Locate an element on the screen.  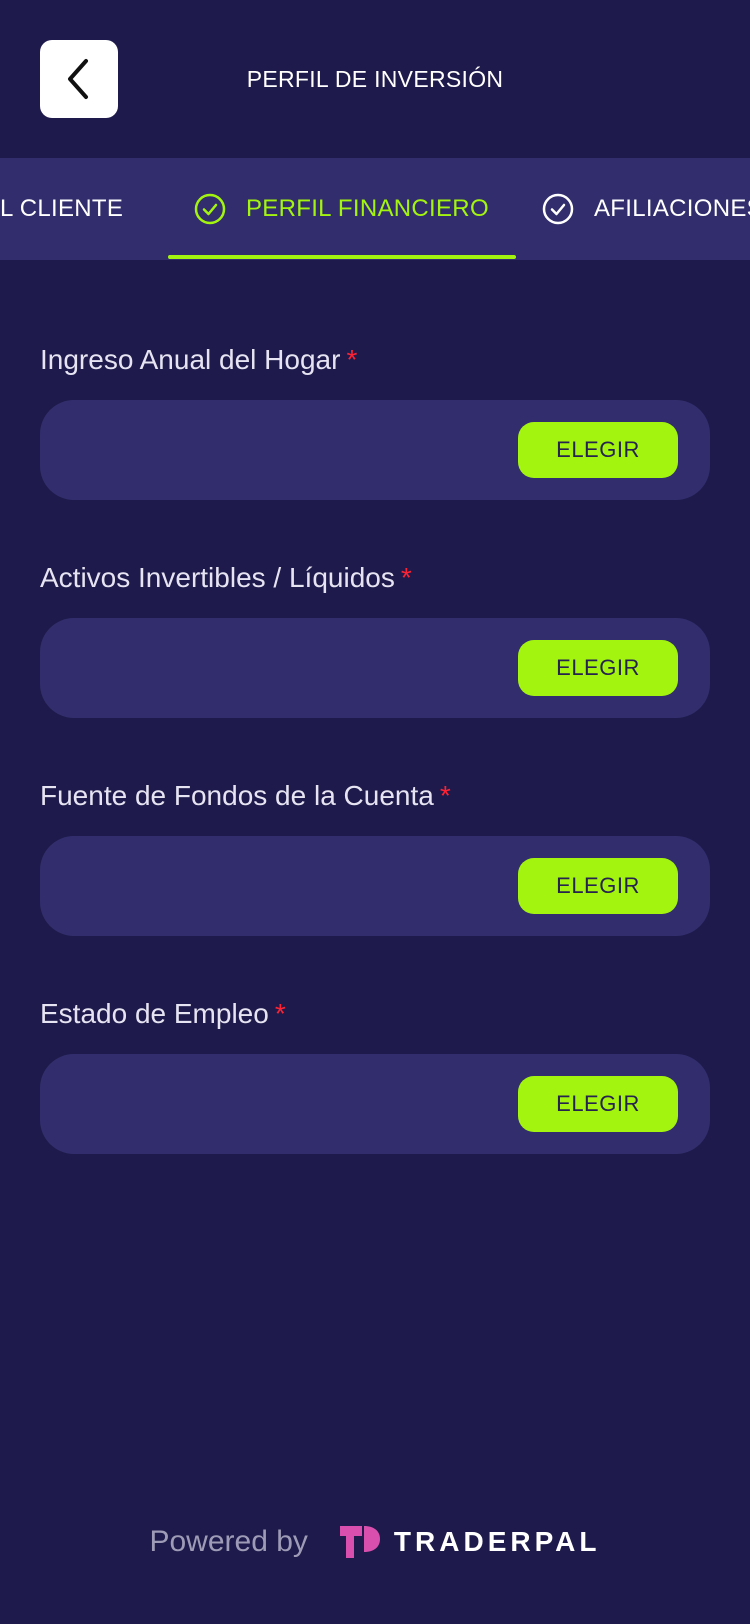
field-label-annual-income: Ingreso Anual del Hogar * is located at coordinates (198, 360).